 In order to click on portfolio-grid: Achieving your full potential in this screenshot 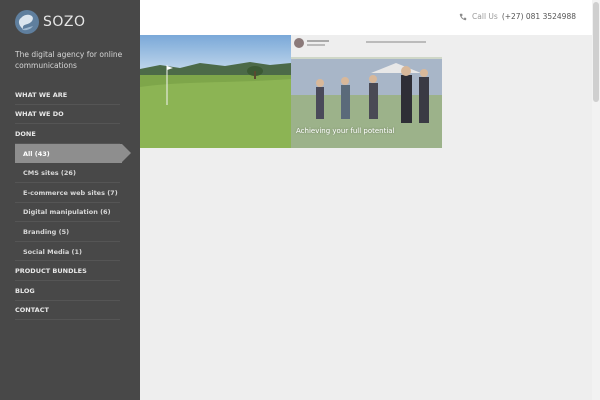, I will do `click(291, 91)`.